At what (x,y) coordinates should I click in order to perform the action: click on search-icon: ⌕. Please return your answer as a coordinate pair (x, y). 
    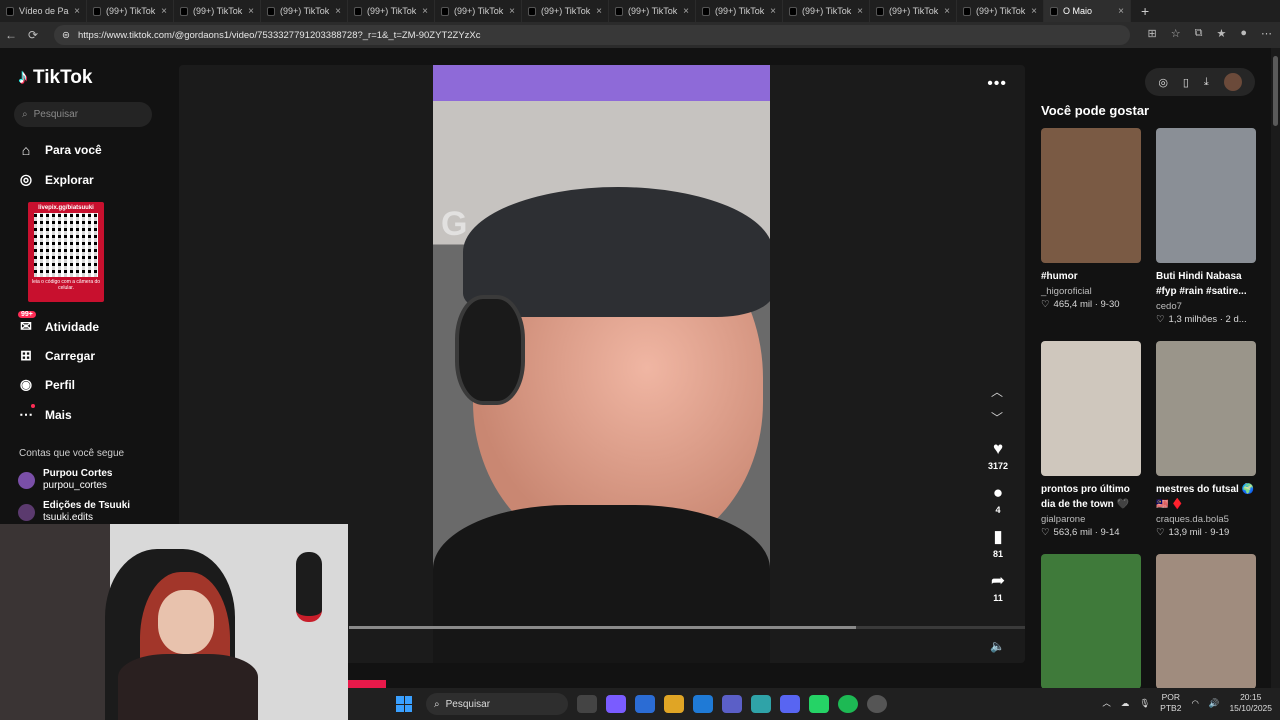
    Looking at the image, I should click on (437, 704).